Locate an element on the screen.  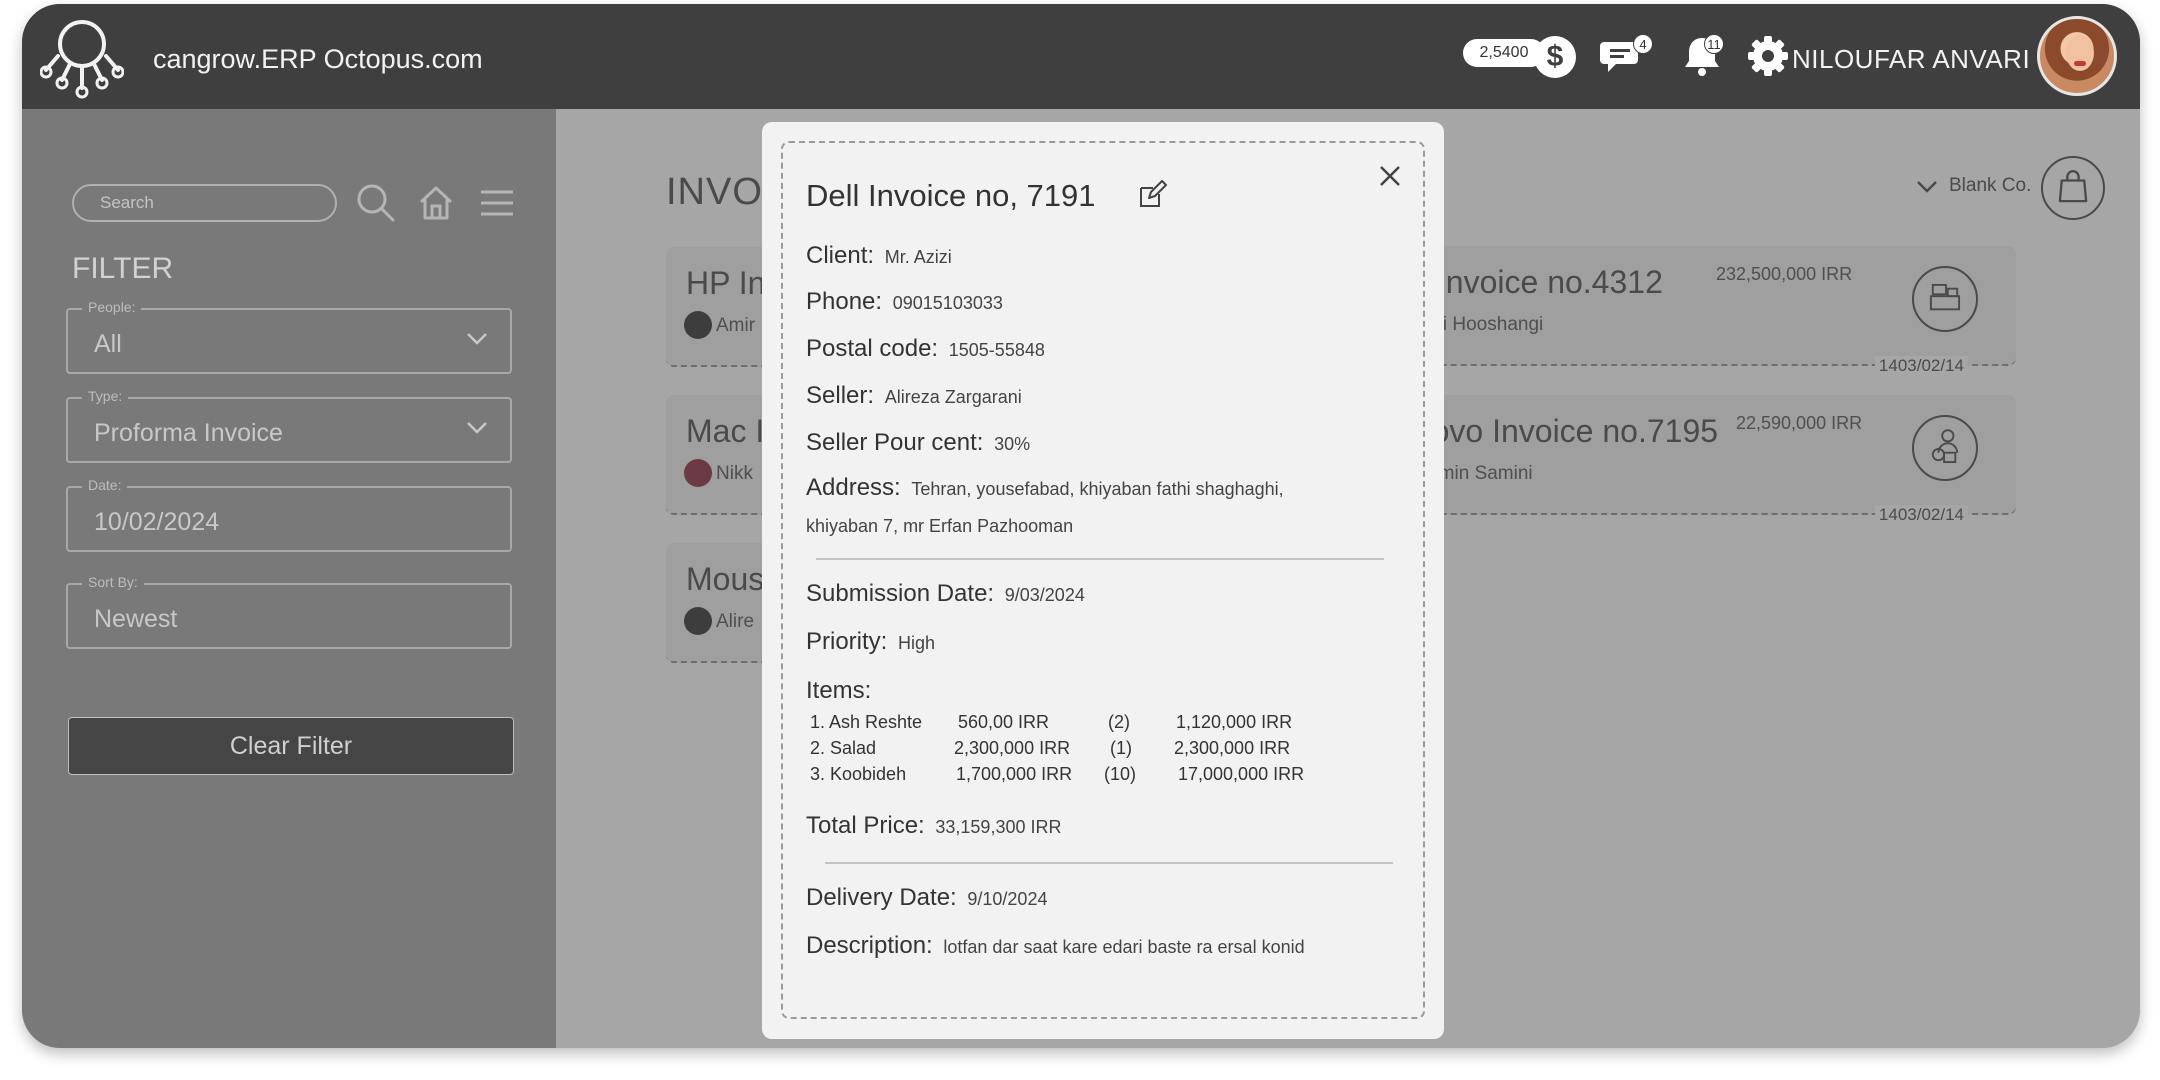
modal-title: Dell Invoice no, 7191 is located at coordinates (951, 195).